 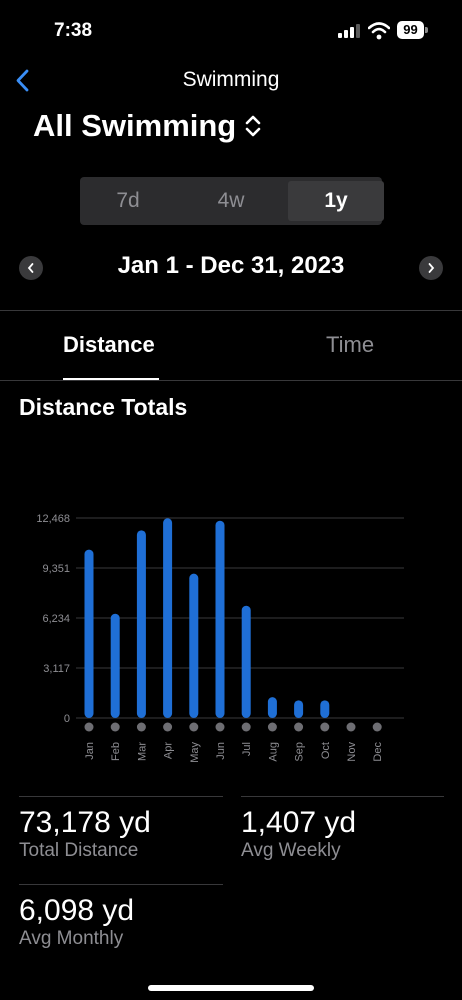 I want to click on x-tick-label: Apr, so click(x=169, y=750).